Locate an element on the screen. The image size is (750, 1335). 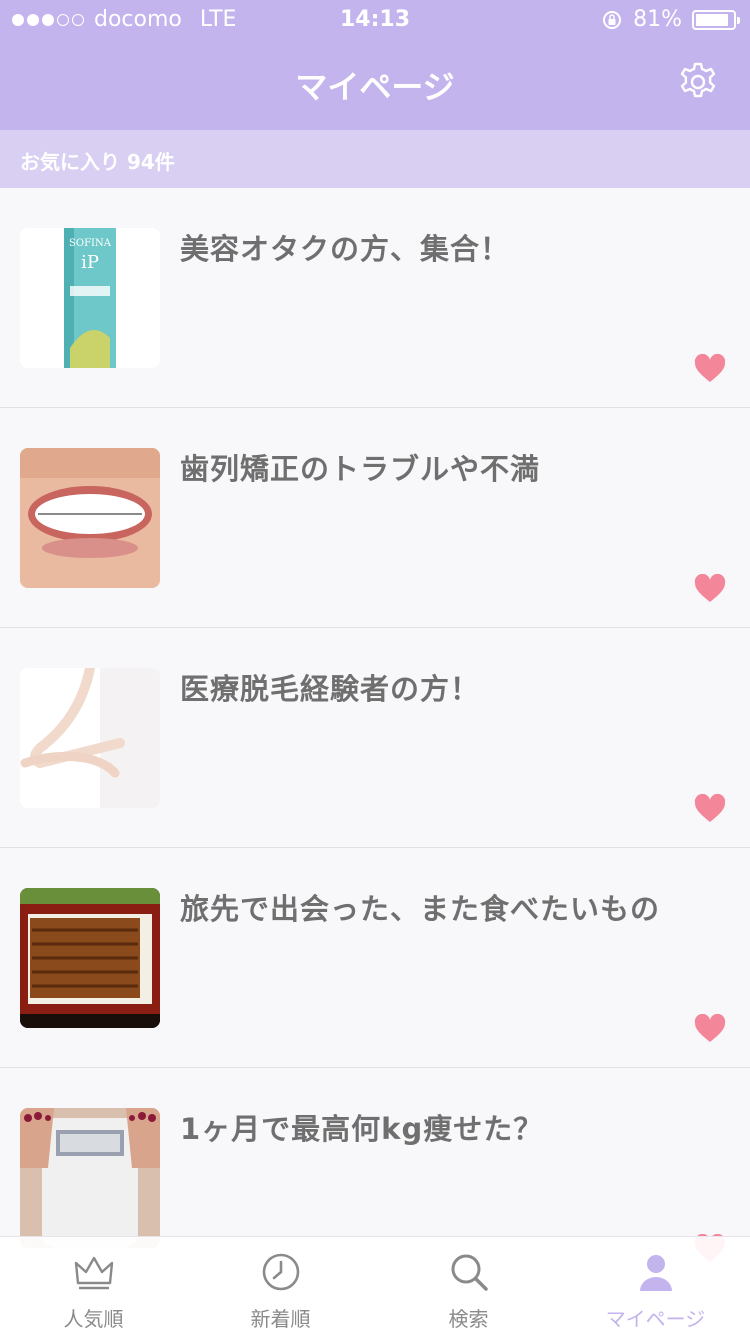
topic-title: 歯列矯正のトラブルや不満 is located at coordinates (360, 469).